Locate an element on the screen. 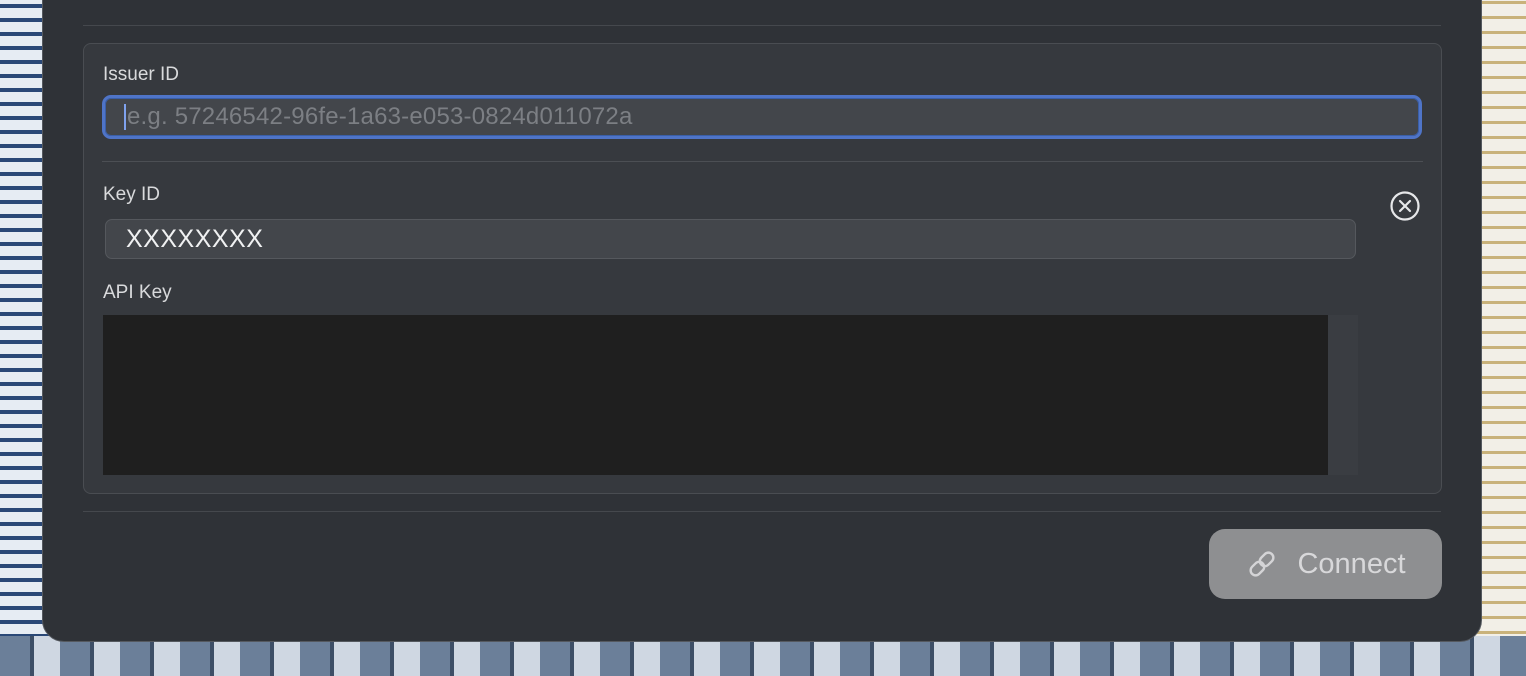  key-id-input: XXXXXXXX is located at coordinates (730, 239).